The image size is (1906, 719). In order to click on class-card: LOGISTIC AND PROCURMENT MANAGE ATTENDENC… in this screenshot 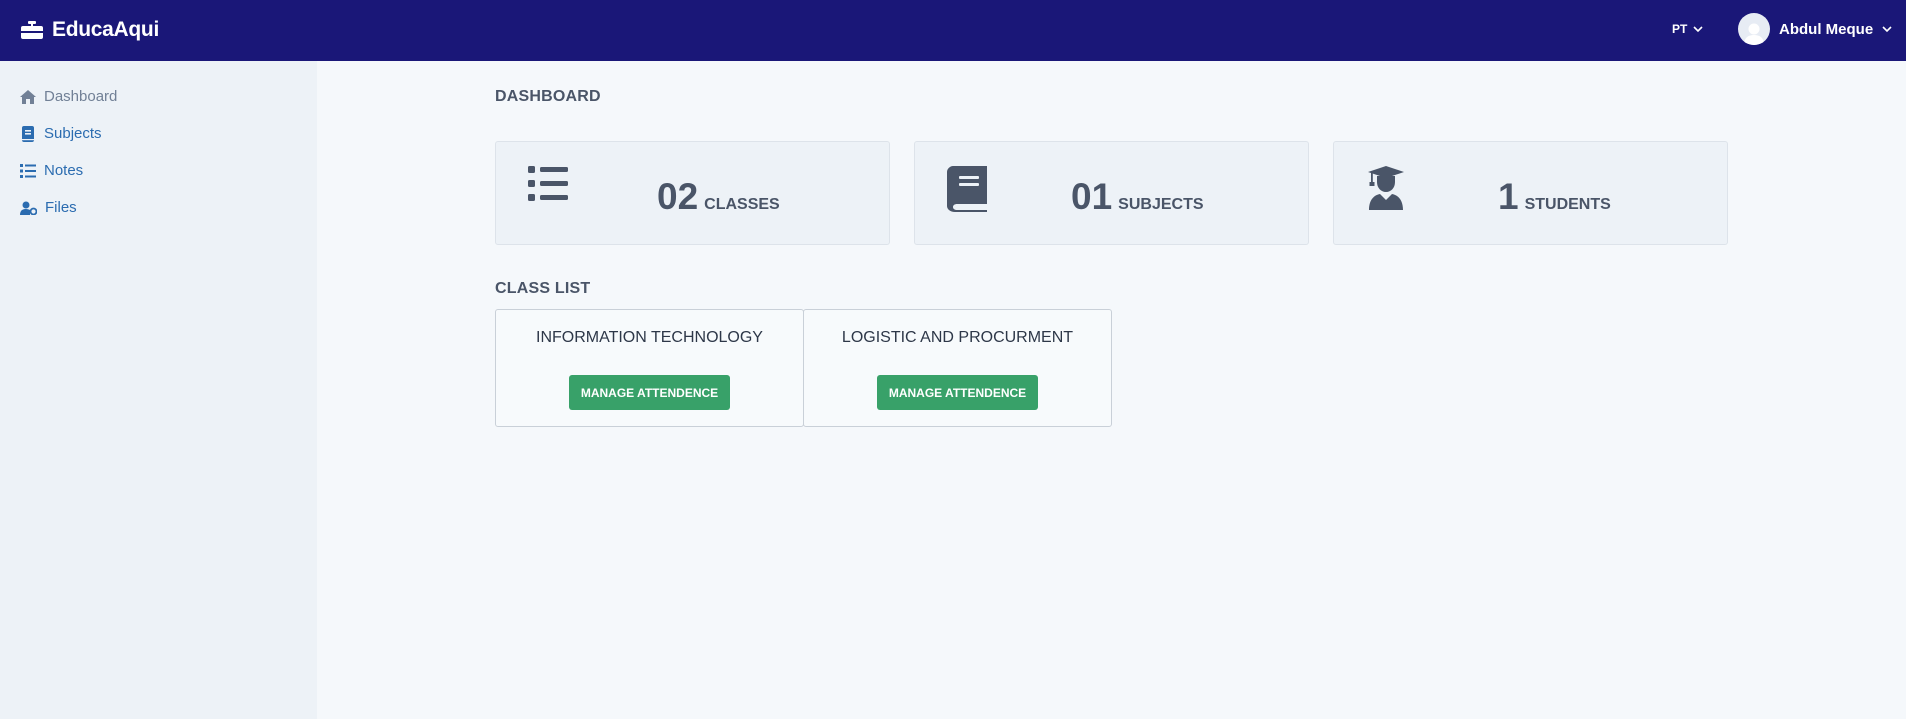, I will do `click(957, 368)`.